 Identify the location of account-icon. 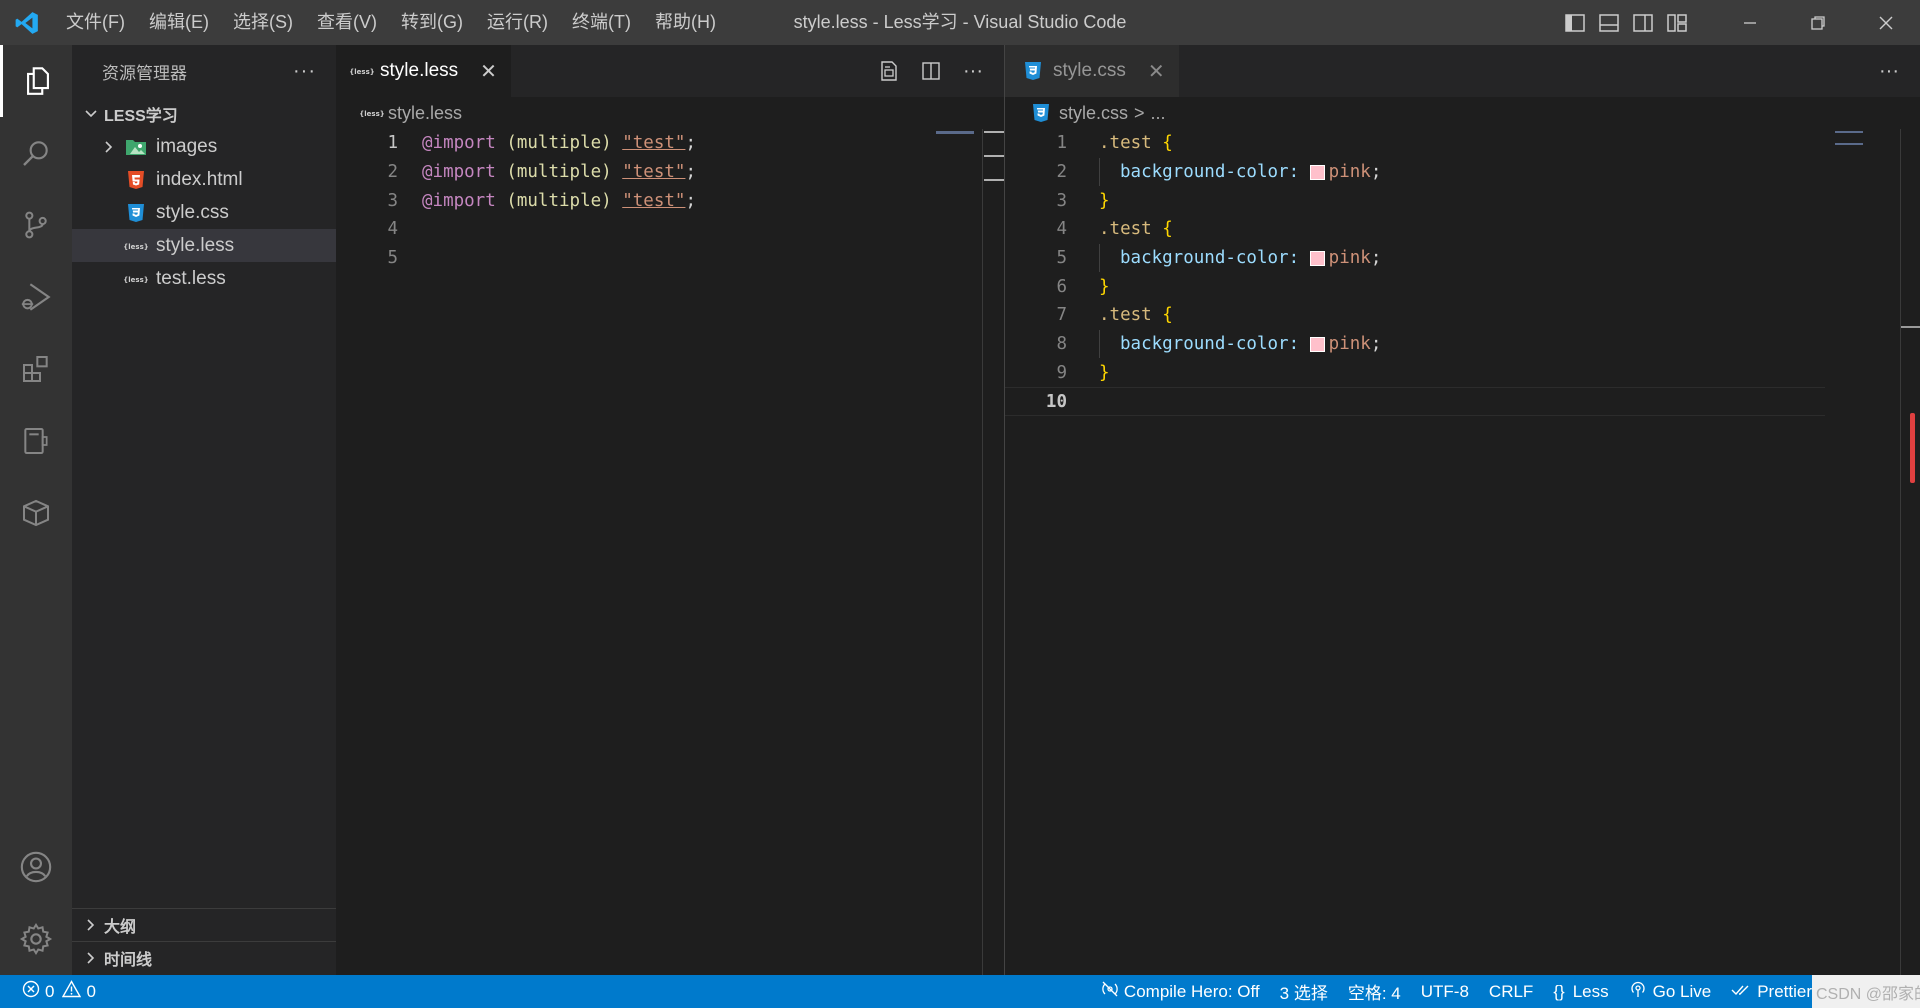
(36, 867).